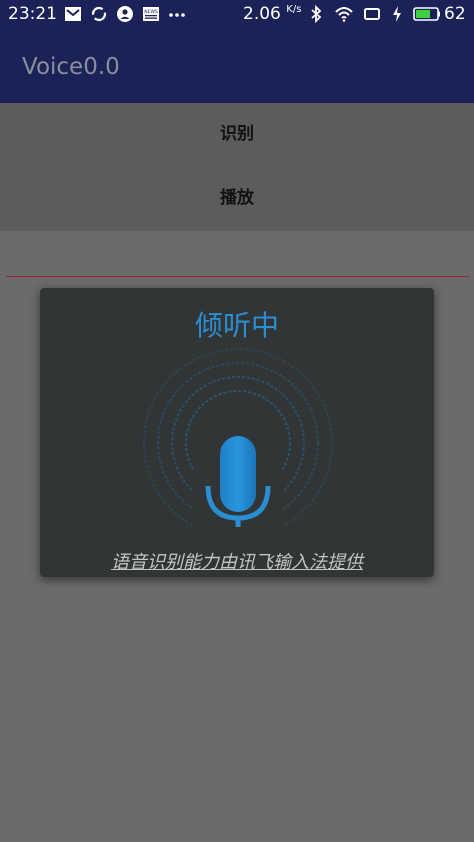  Describe the element at coordinates (32, 14) in the screenshot. I see `status-time: 23:21` at that location.